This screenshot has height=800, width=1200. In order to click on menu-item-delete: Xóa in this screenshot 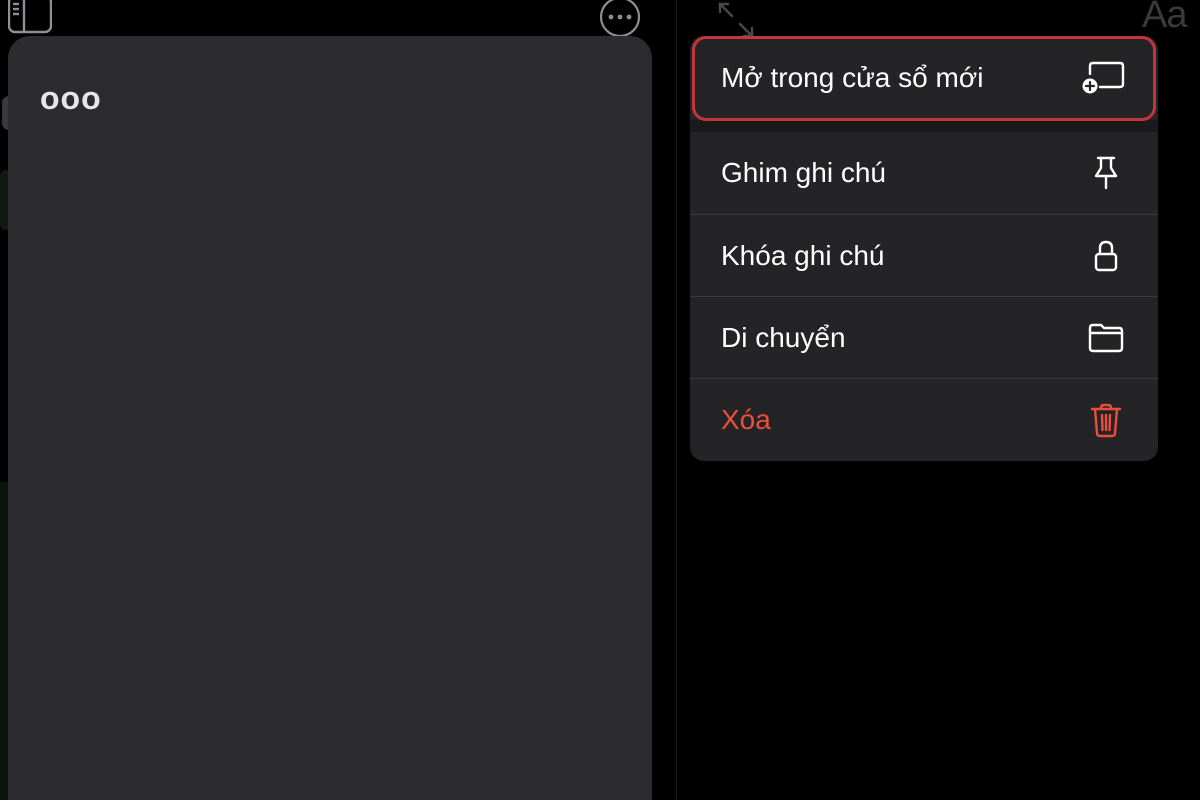, I will do `click(924, 420)`.